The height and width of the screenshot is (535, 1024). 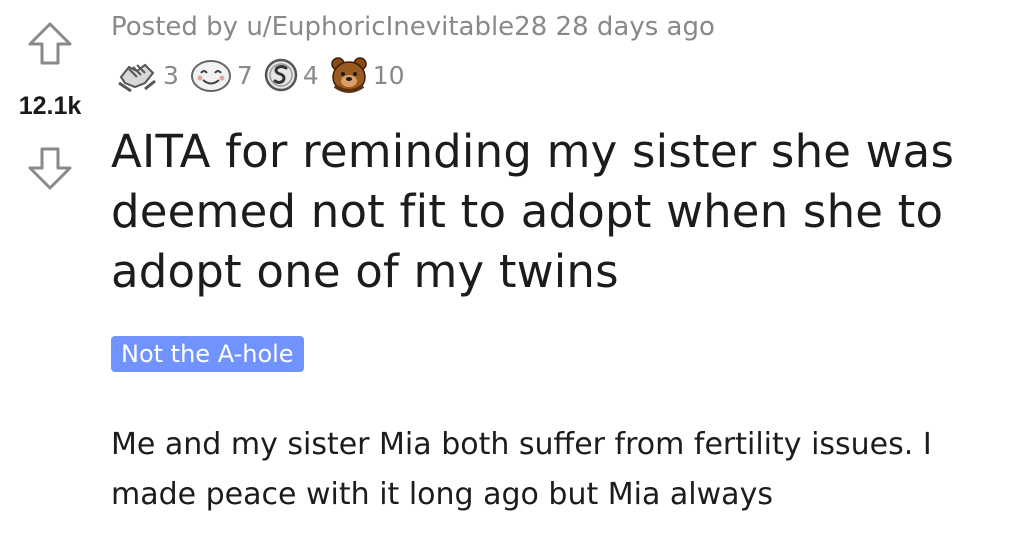 What do you see at coordinates (388, 75) in the screenshot?
I see `award-count: 10` at bounding box center [388, 75].